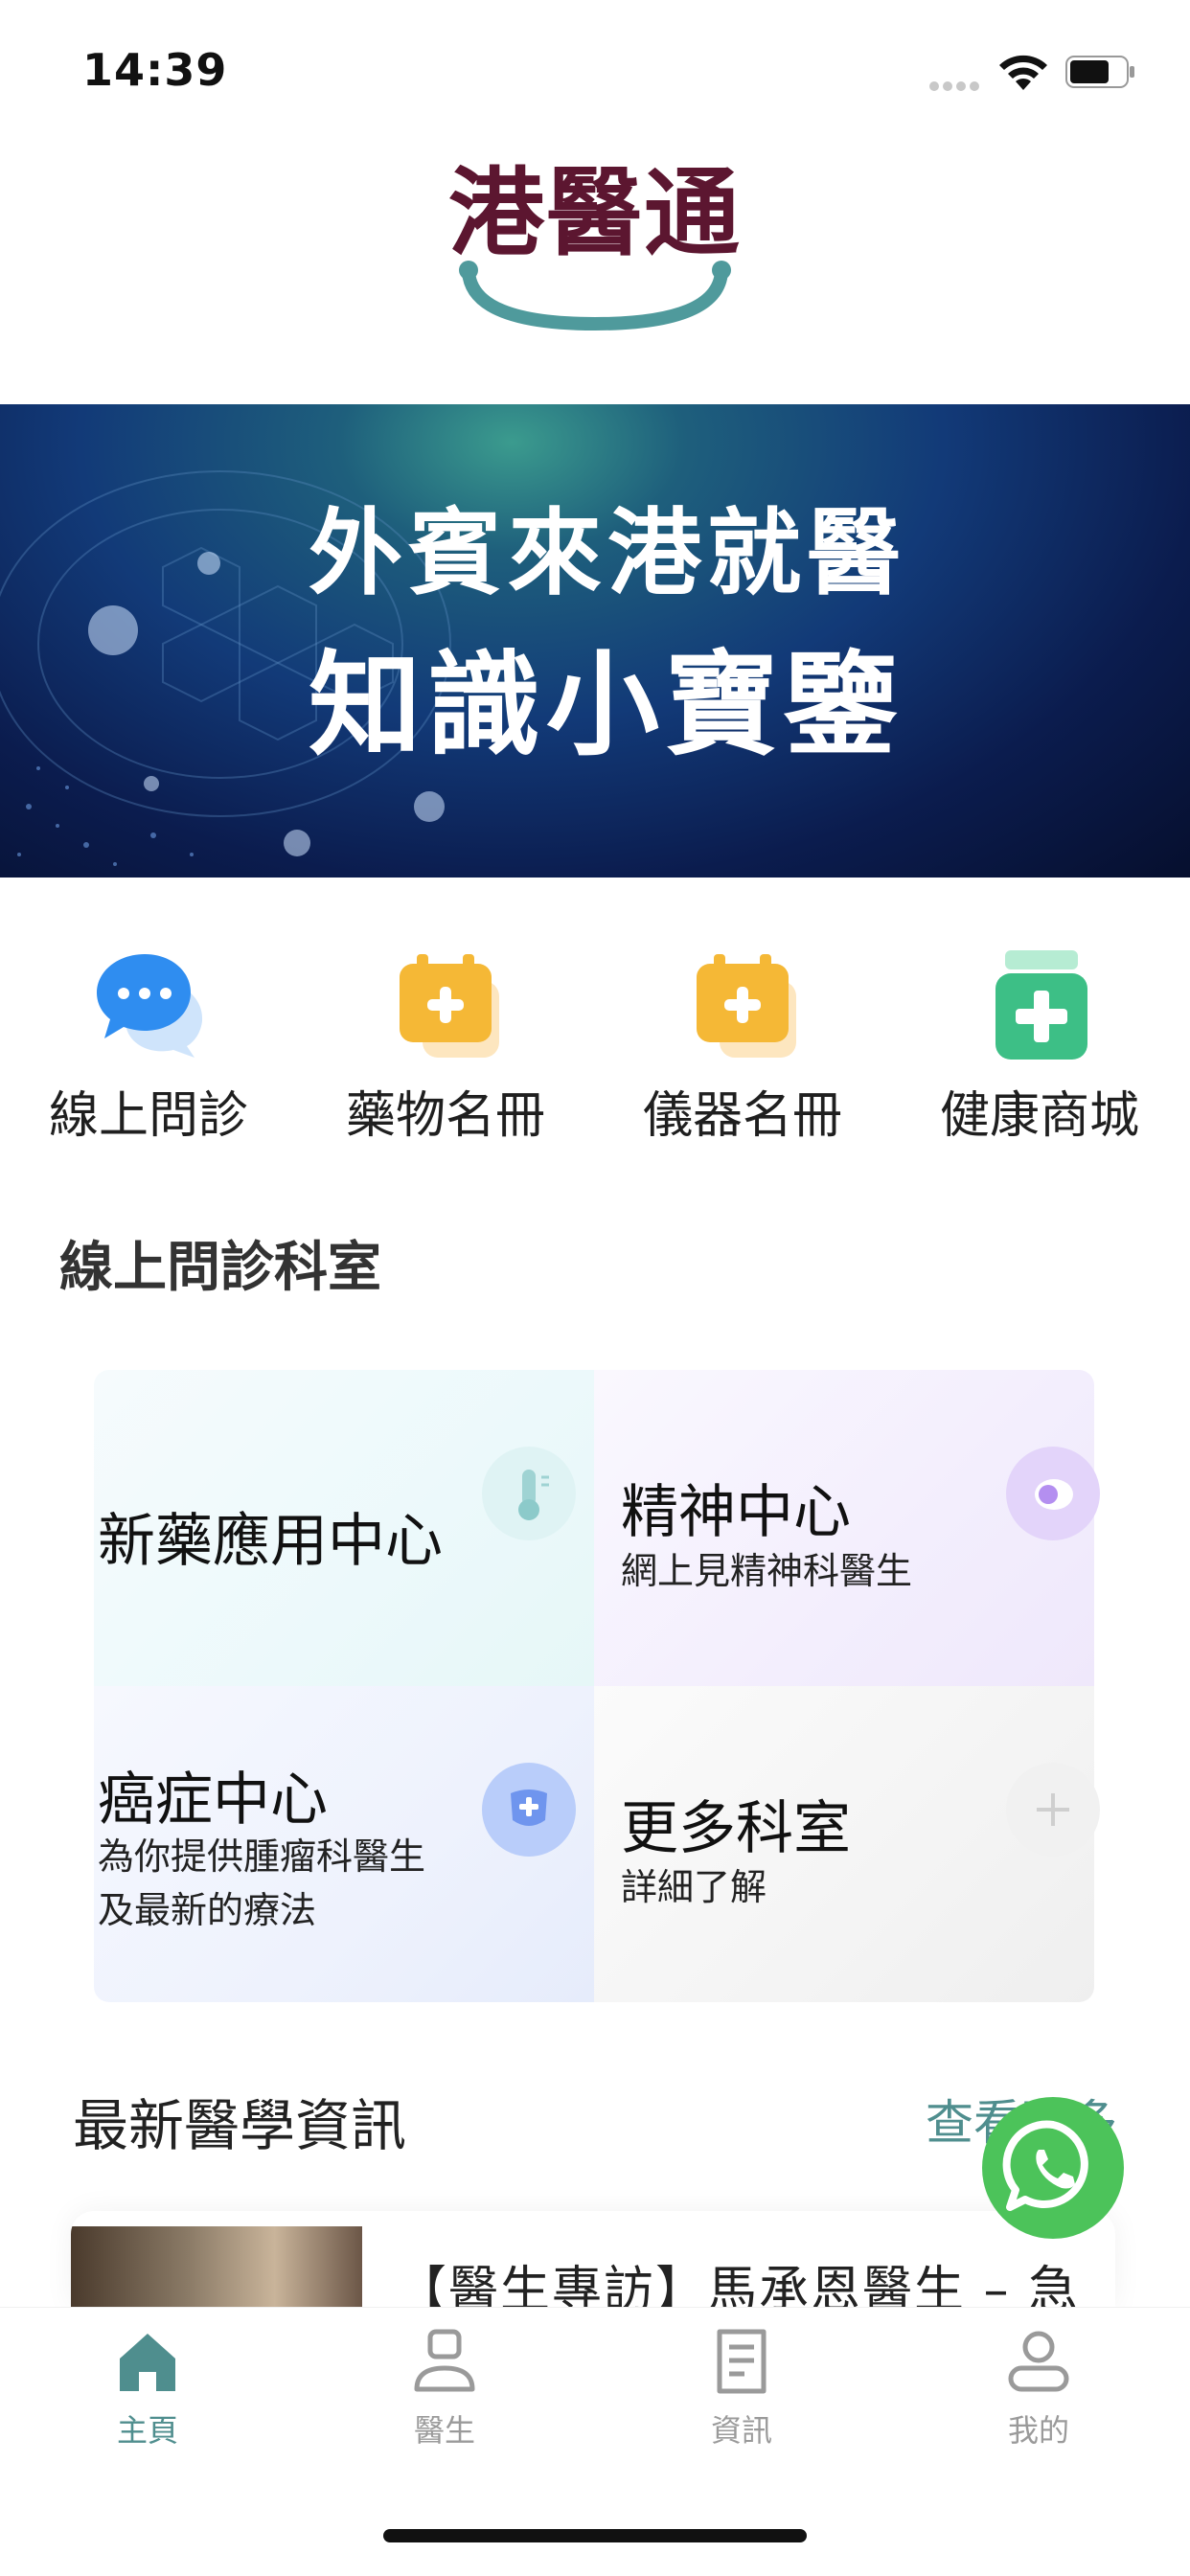 This screenshot has height=2576, width=1190. I want to click on dept-desc-line1: 為你提供腫瘤科醫生, so click(262, 1856).